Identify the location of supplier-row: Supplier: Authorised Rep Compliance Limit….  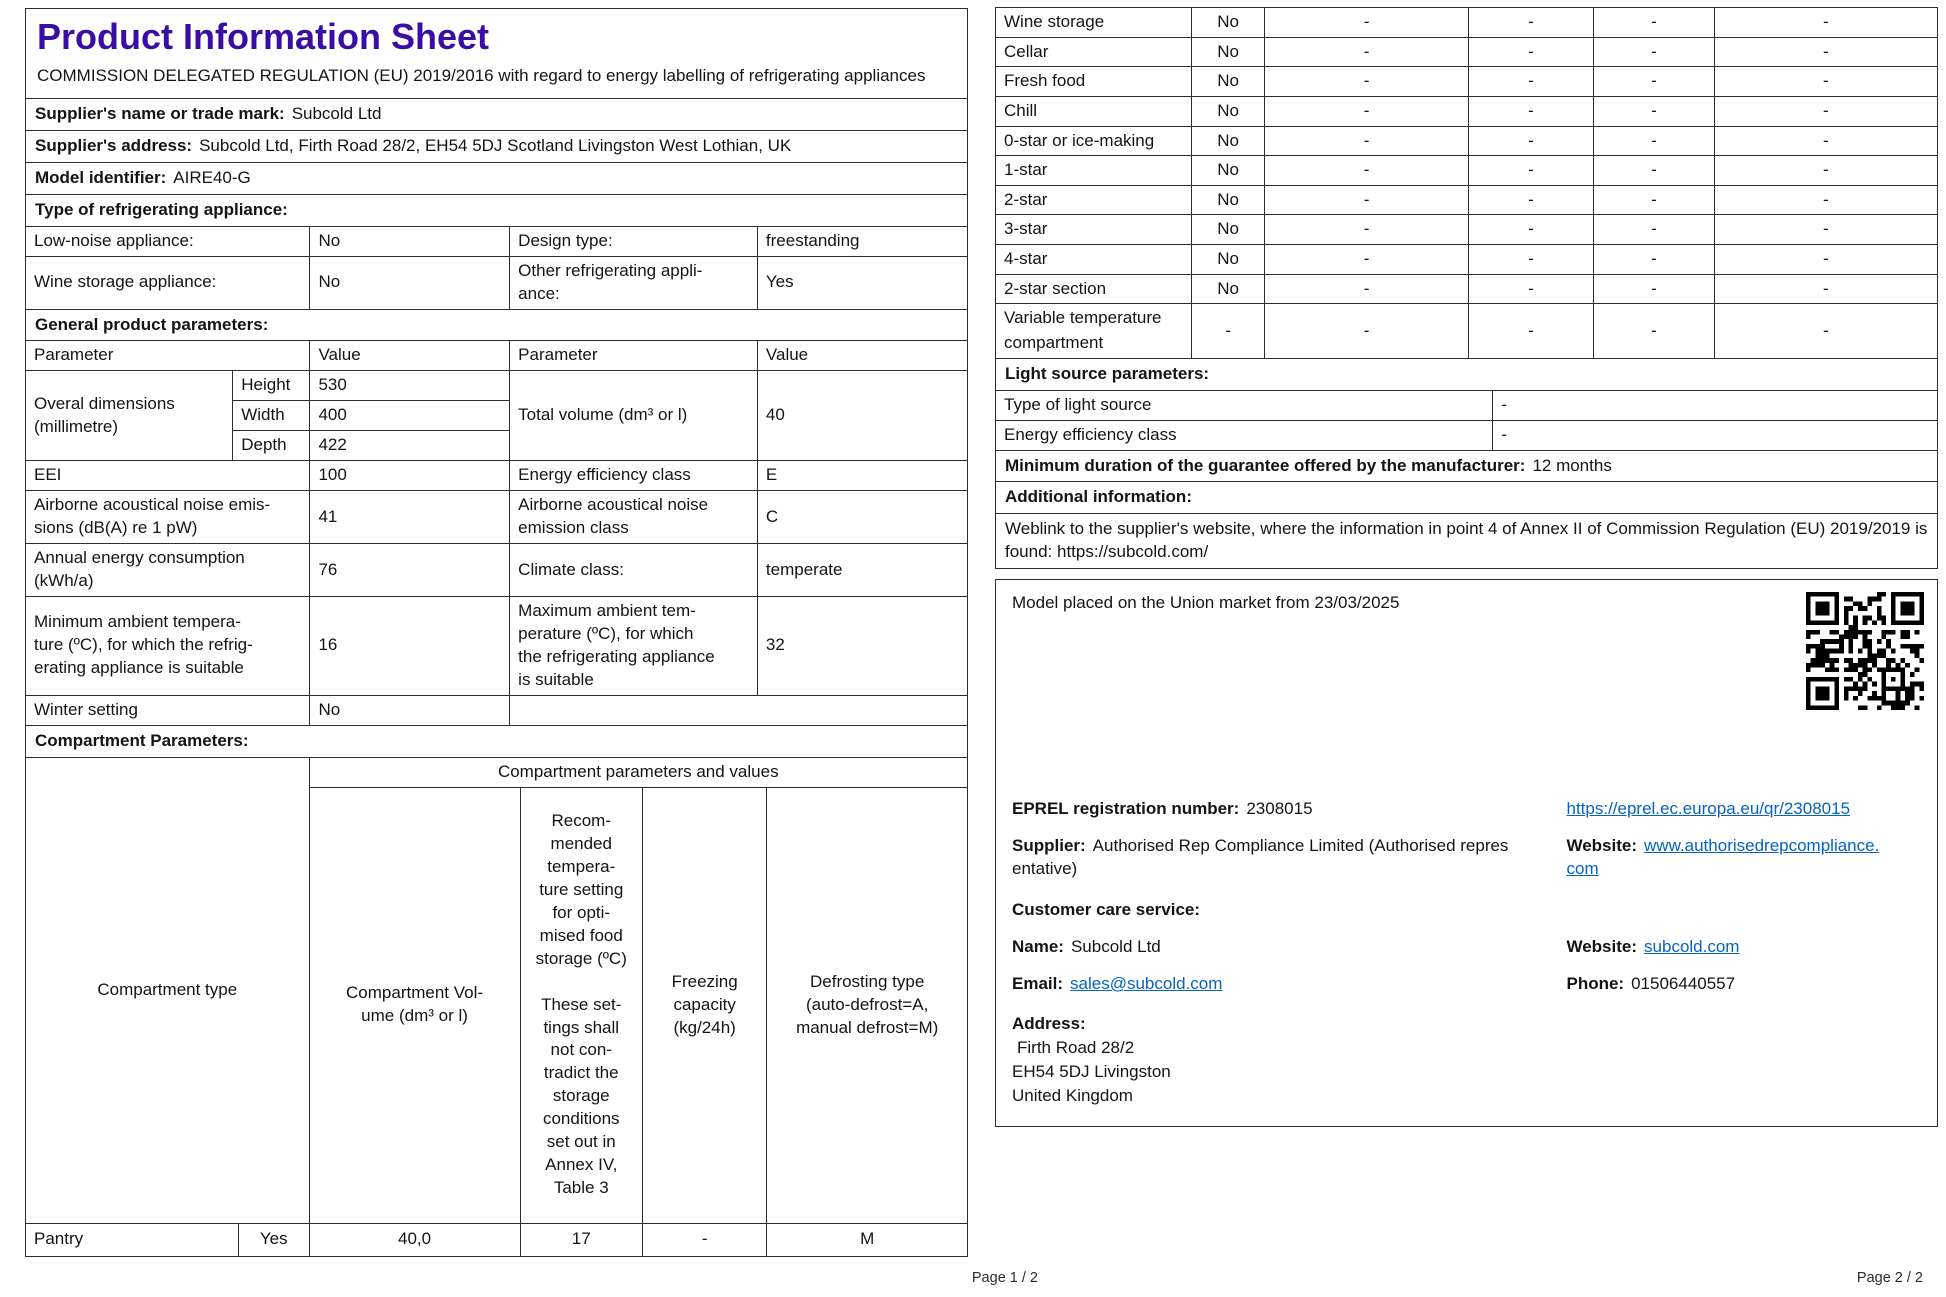
(1466, 858).